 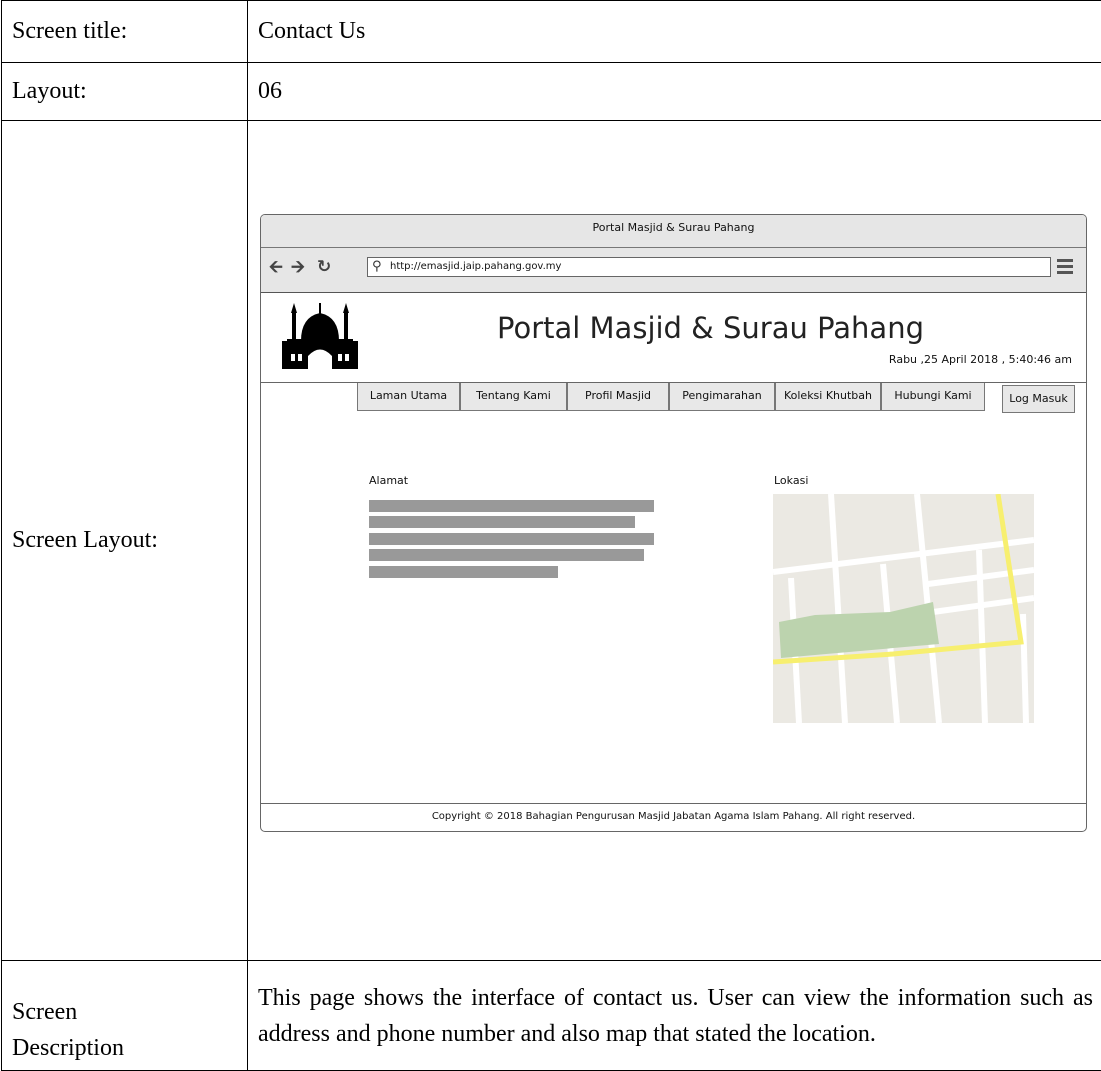 What do you see at coordinates (674, 92) in the screenshot?
I see `layout-value: 06` at bounding box center [674, 92].